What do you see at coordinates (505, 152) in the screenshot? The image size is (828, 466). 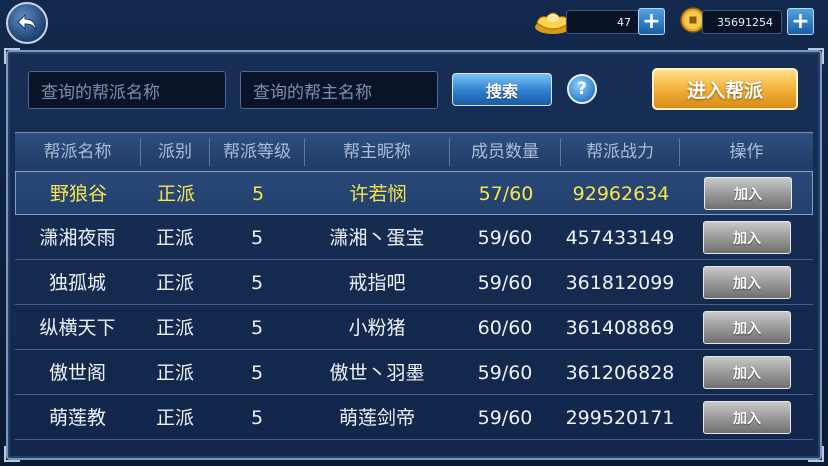 I see `header-member-count: 成员数量` at bounding box center [505, 152].